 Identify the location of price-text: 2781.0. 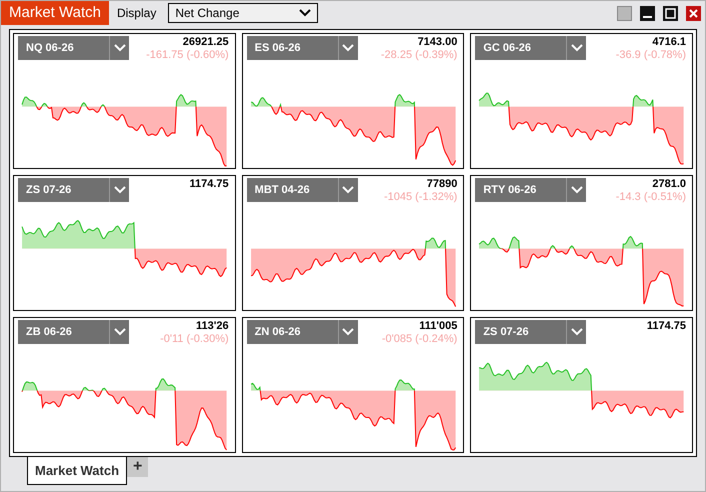
(669, 184).